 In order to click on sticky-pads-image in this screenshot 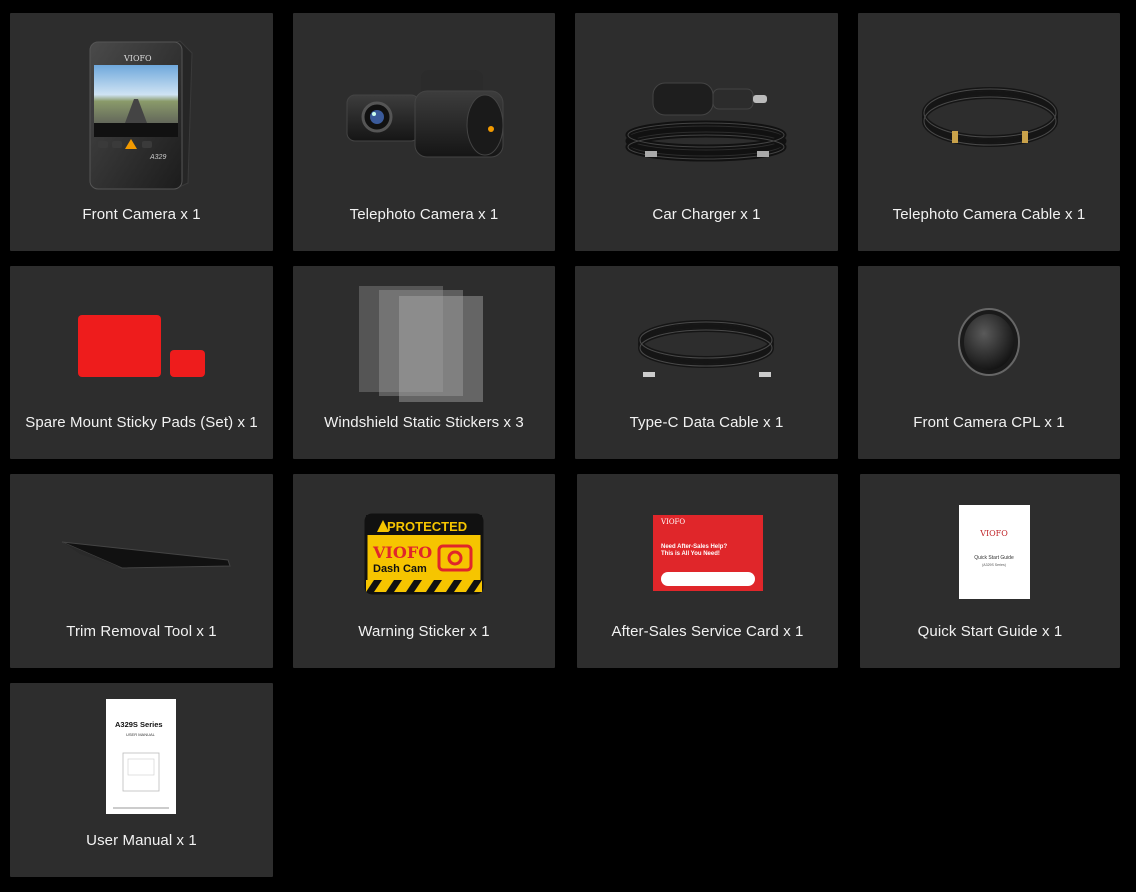, I will do `click(141, 346)`.